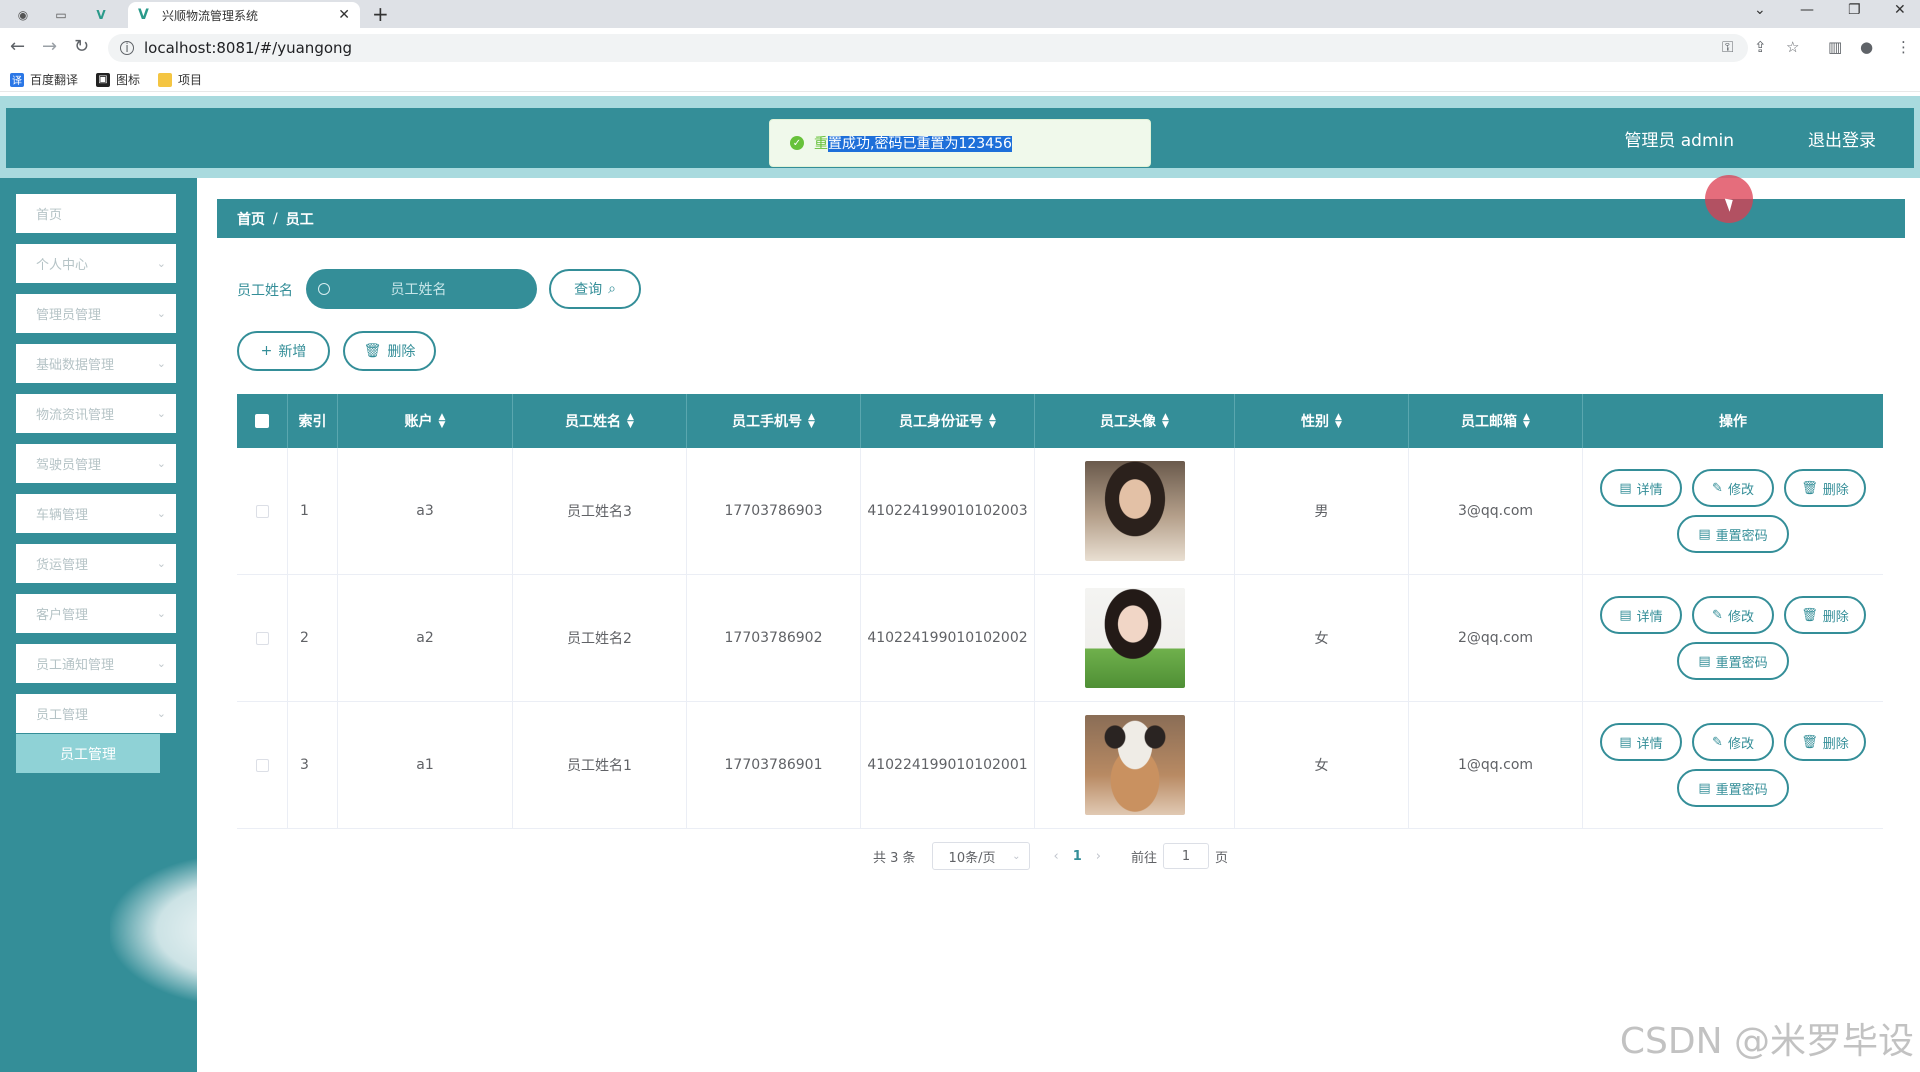 Image resolution: width=1920 pixels, height=1072 pixels. What do you see at coordinates (948, 421) in the screenshot?
I see `col-idcard: 员工身份证号 ▲ ▼` at bounding box center [948, 421].